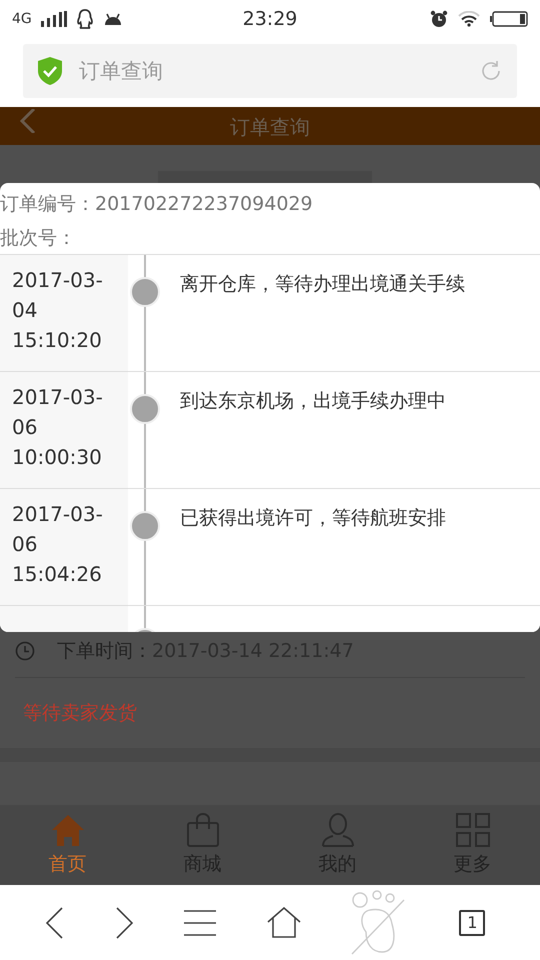  What do you see at coordinates (270, 19) in the screenshot?
I see `clock-time: 23:29` at bounding box center [270, 19].